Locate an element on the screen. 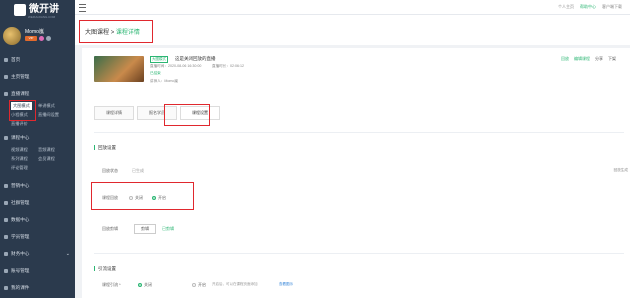  replay-edit-label: 回放剪辑 is located at coordinates (110, 228).